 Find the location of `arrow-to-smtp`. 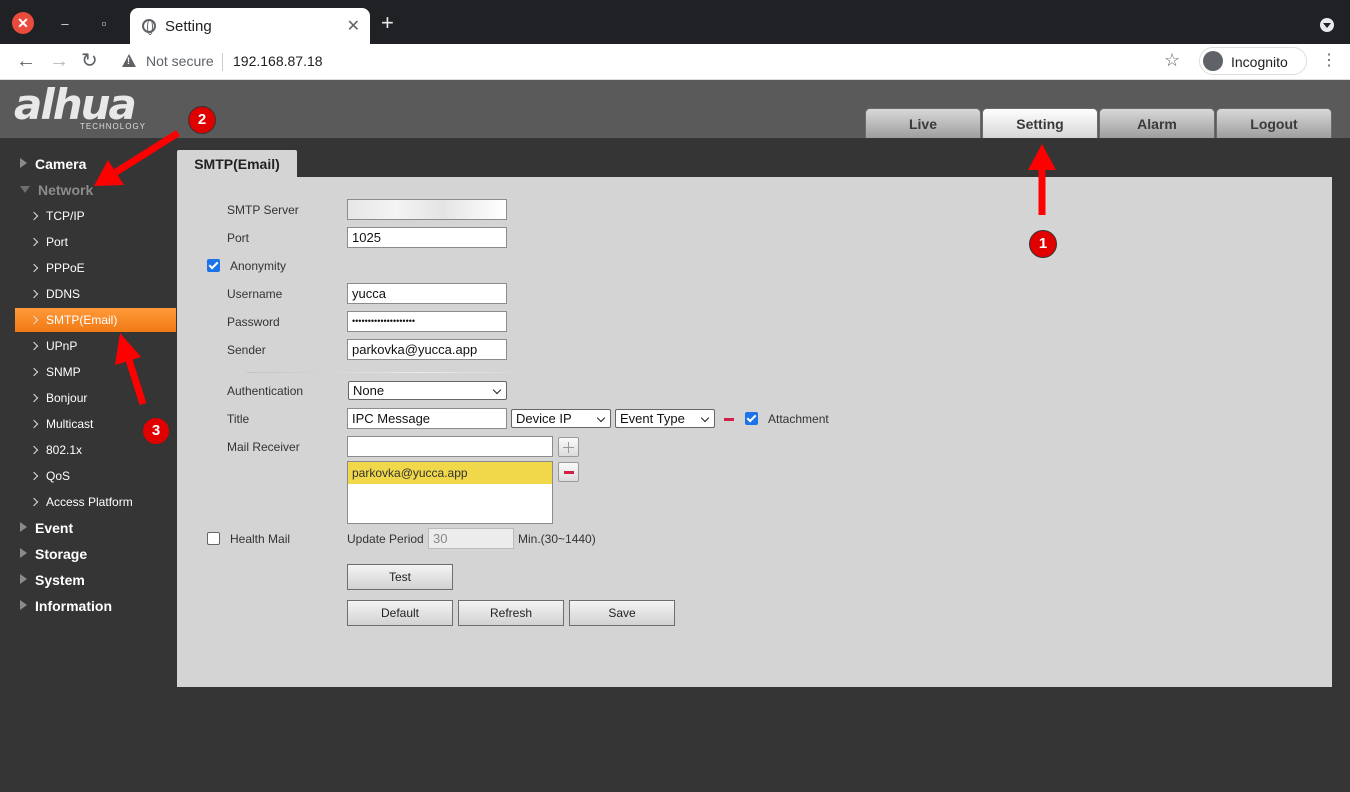

arrow-to-smtp is located at coordinates (131, 369).